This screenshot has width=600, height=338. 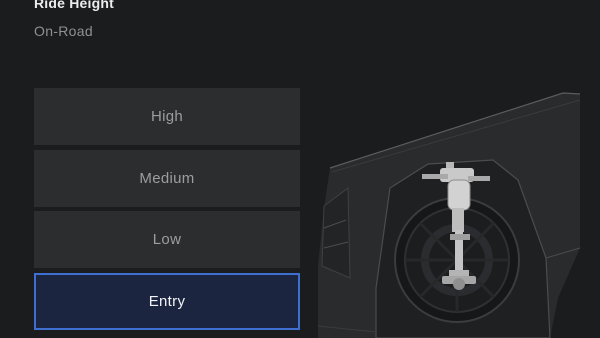 What do you see at coordinates (167, 178) in the screenshot?
I see `option-medium-button: Medium` at bounding box center [167, 178].